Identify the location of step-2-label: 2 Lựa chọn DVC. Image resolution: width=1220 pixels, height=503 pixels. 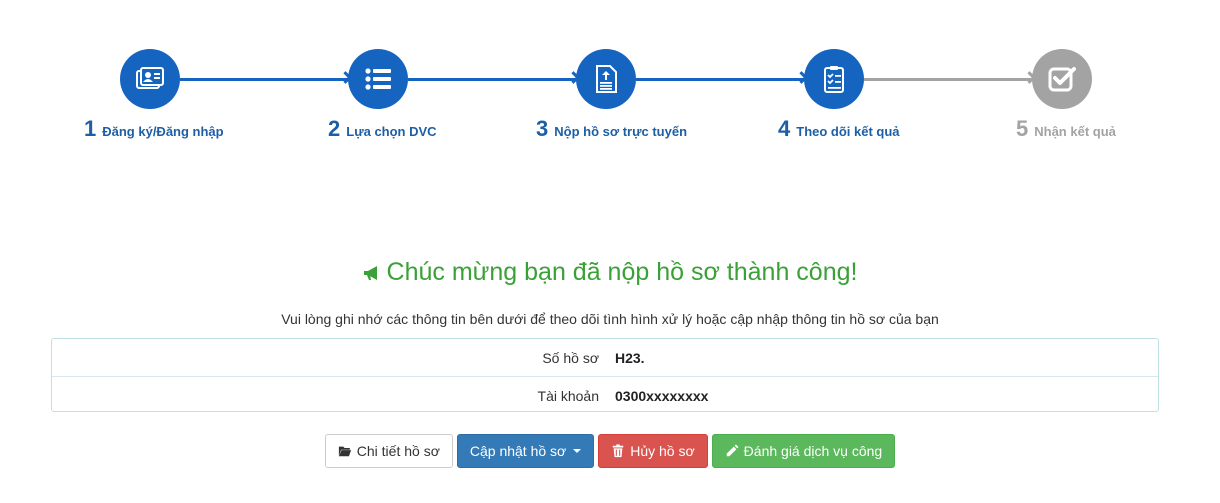
(382, 129).